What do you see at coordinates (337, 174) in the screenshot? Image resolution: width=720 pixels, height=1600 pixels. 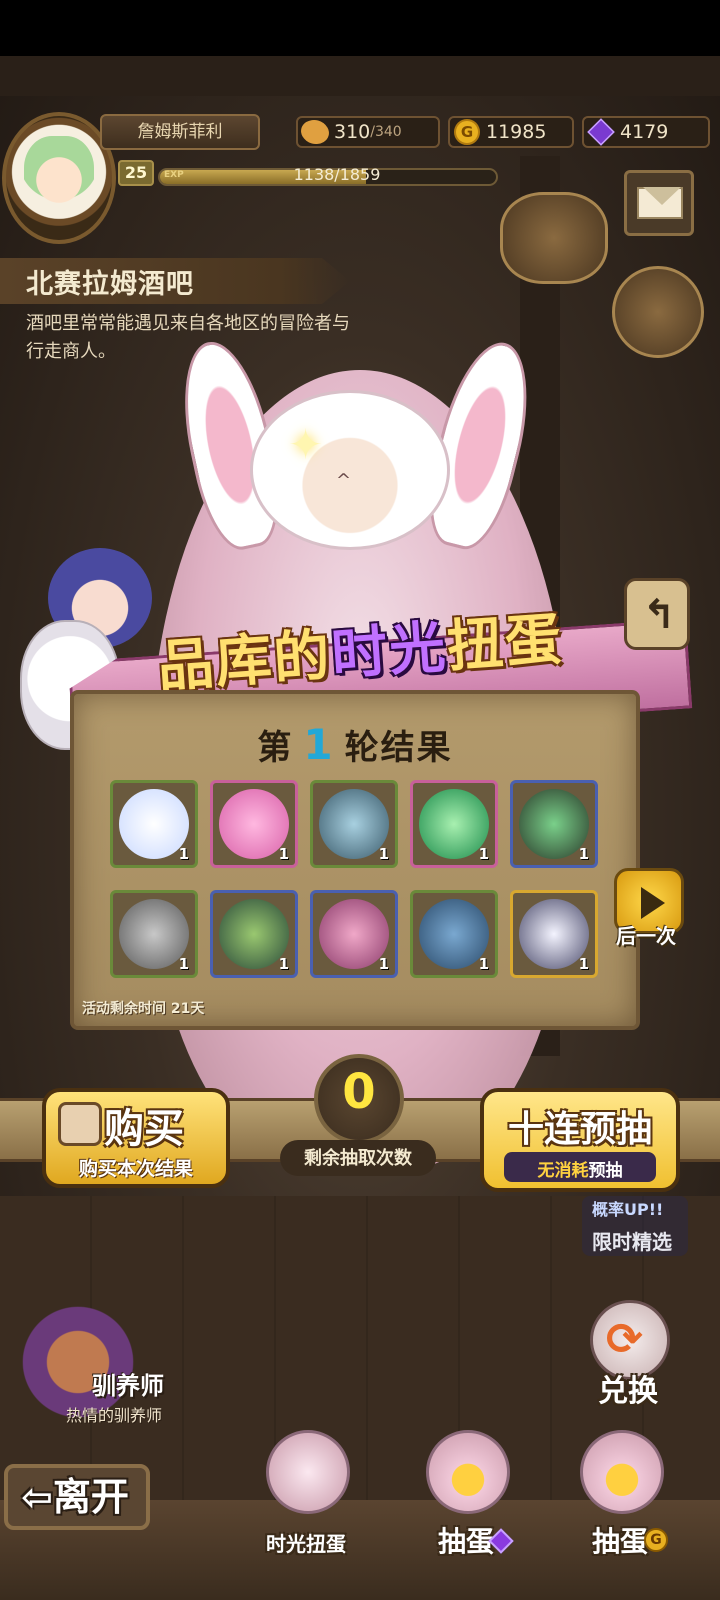 I see `exp-text: 1138/1859` at bounding box center [337, 174].